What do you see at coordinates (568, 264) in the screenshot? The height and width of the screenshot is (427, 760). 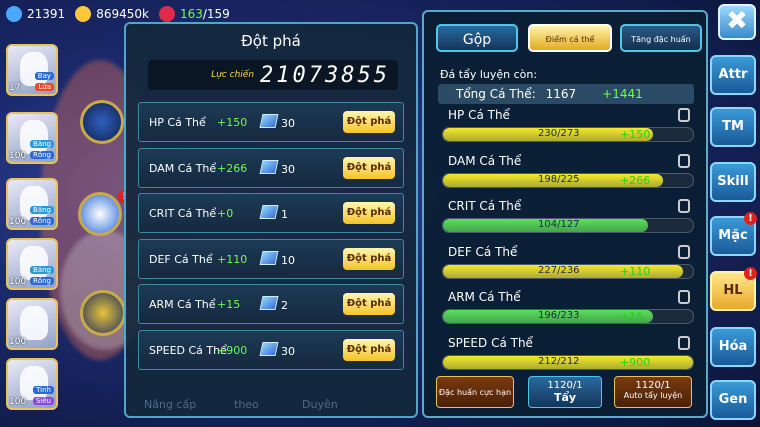 I see `stat-bar-row: DEF Cá Thể 227/236 +110` at bounding box center [568, 264].